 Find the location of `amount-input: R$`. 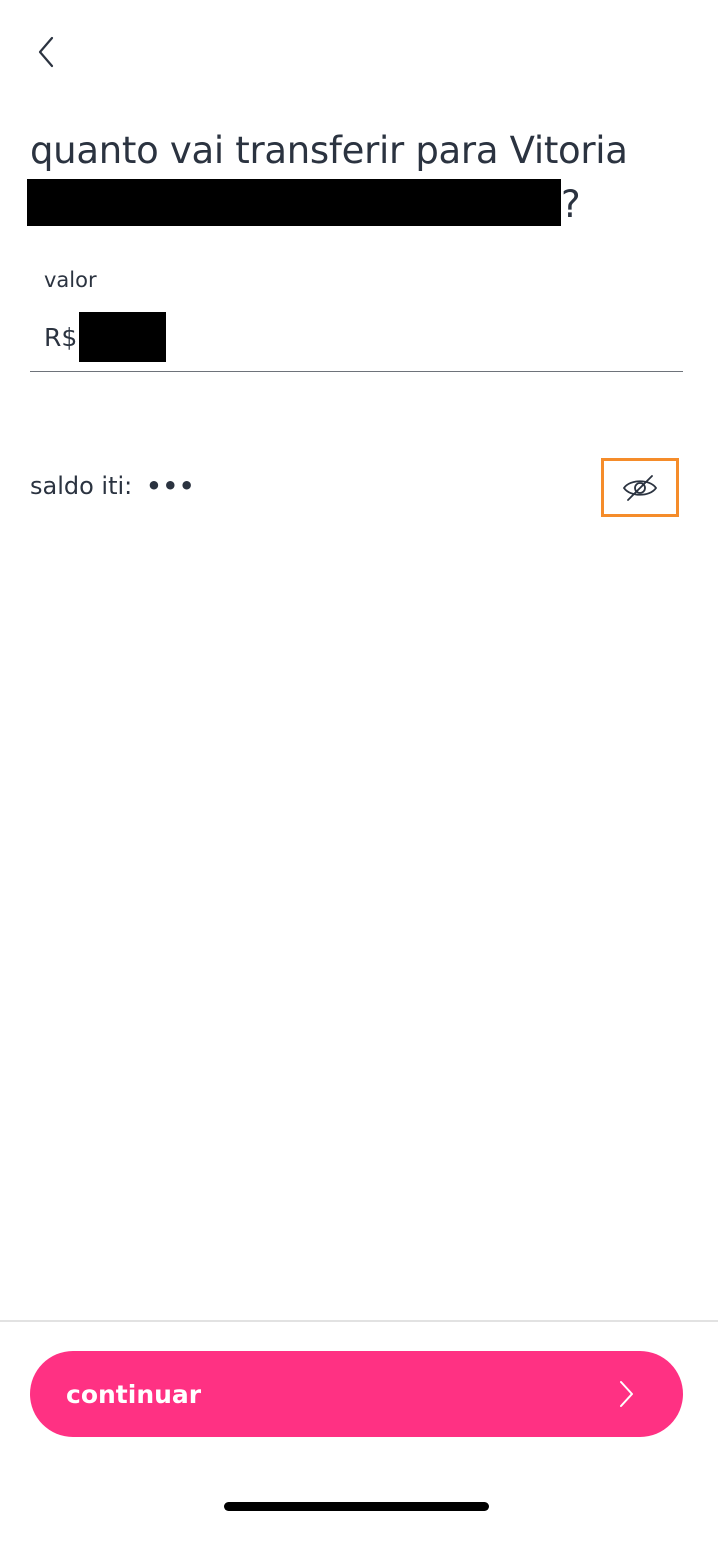

amount-input: R$ is located at coordinates (105, 337).